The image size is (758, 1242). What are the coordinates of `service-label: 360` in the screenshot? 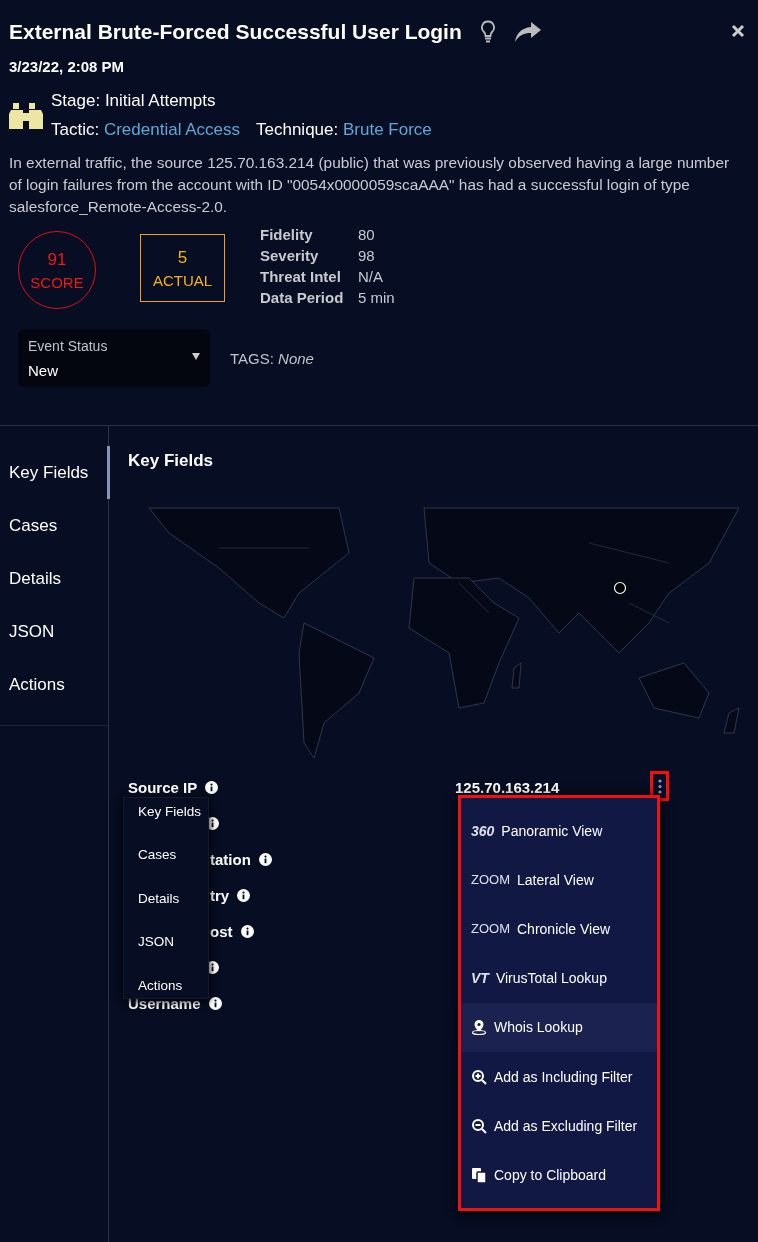 It's located at (483, 830).